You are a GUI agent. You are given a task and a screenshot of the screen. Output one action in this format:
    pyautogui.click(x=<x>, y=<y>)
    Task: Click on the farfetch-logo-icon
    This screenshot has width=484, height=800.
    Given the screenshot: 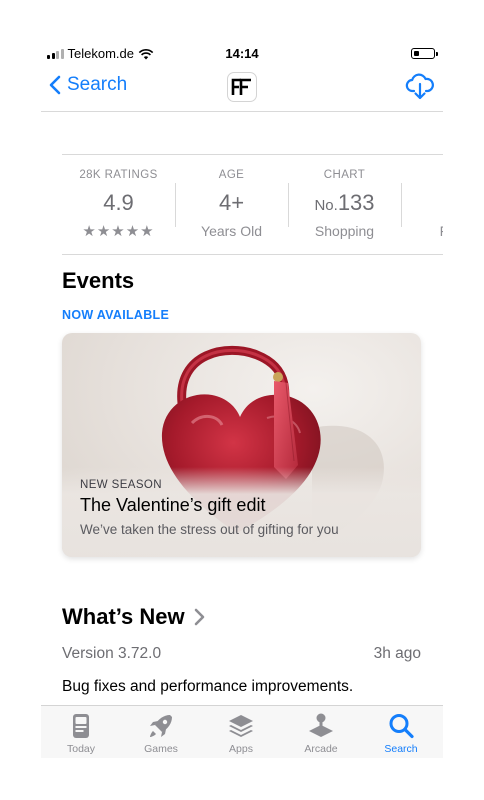 What is the action you would take?
    pyautogui.click(x=241, y=86)
    